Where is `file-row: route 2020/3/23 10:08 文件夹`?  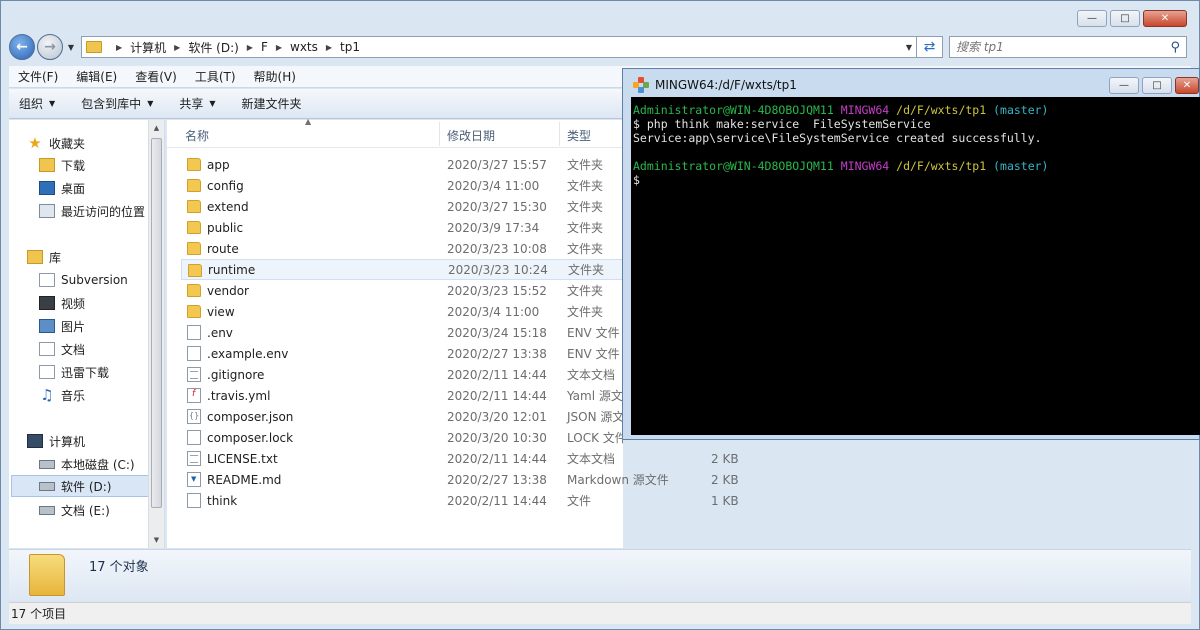
file-row: route 2020/3/23 10:08 文件夹 is located at coordinates (402, 248).